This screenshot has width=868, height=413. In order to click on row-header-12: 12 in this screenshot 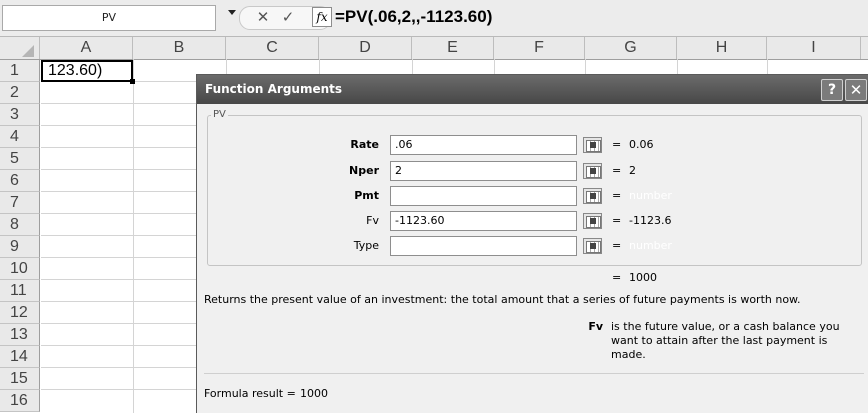, I will do `click(20, 313)`.